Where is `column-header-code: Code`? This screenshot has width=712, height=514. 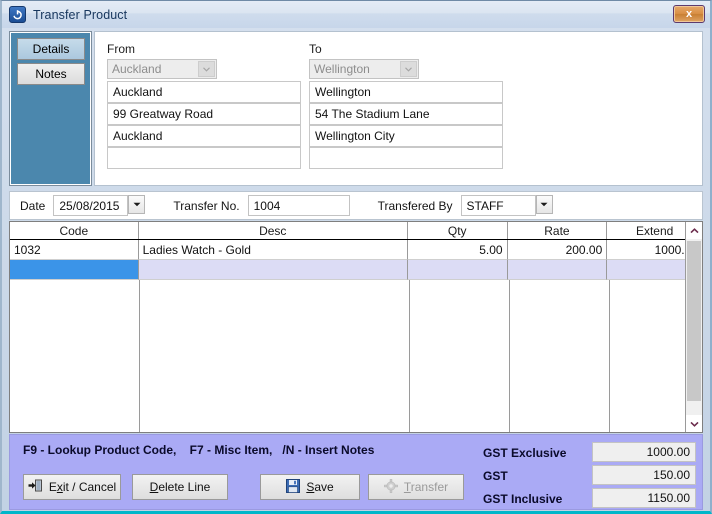 column-header-code: Code is located at coordinates (74, 230).